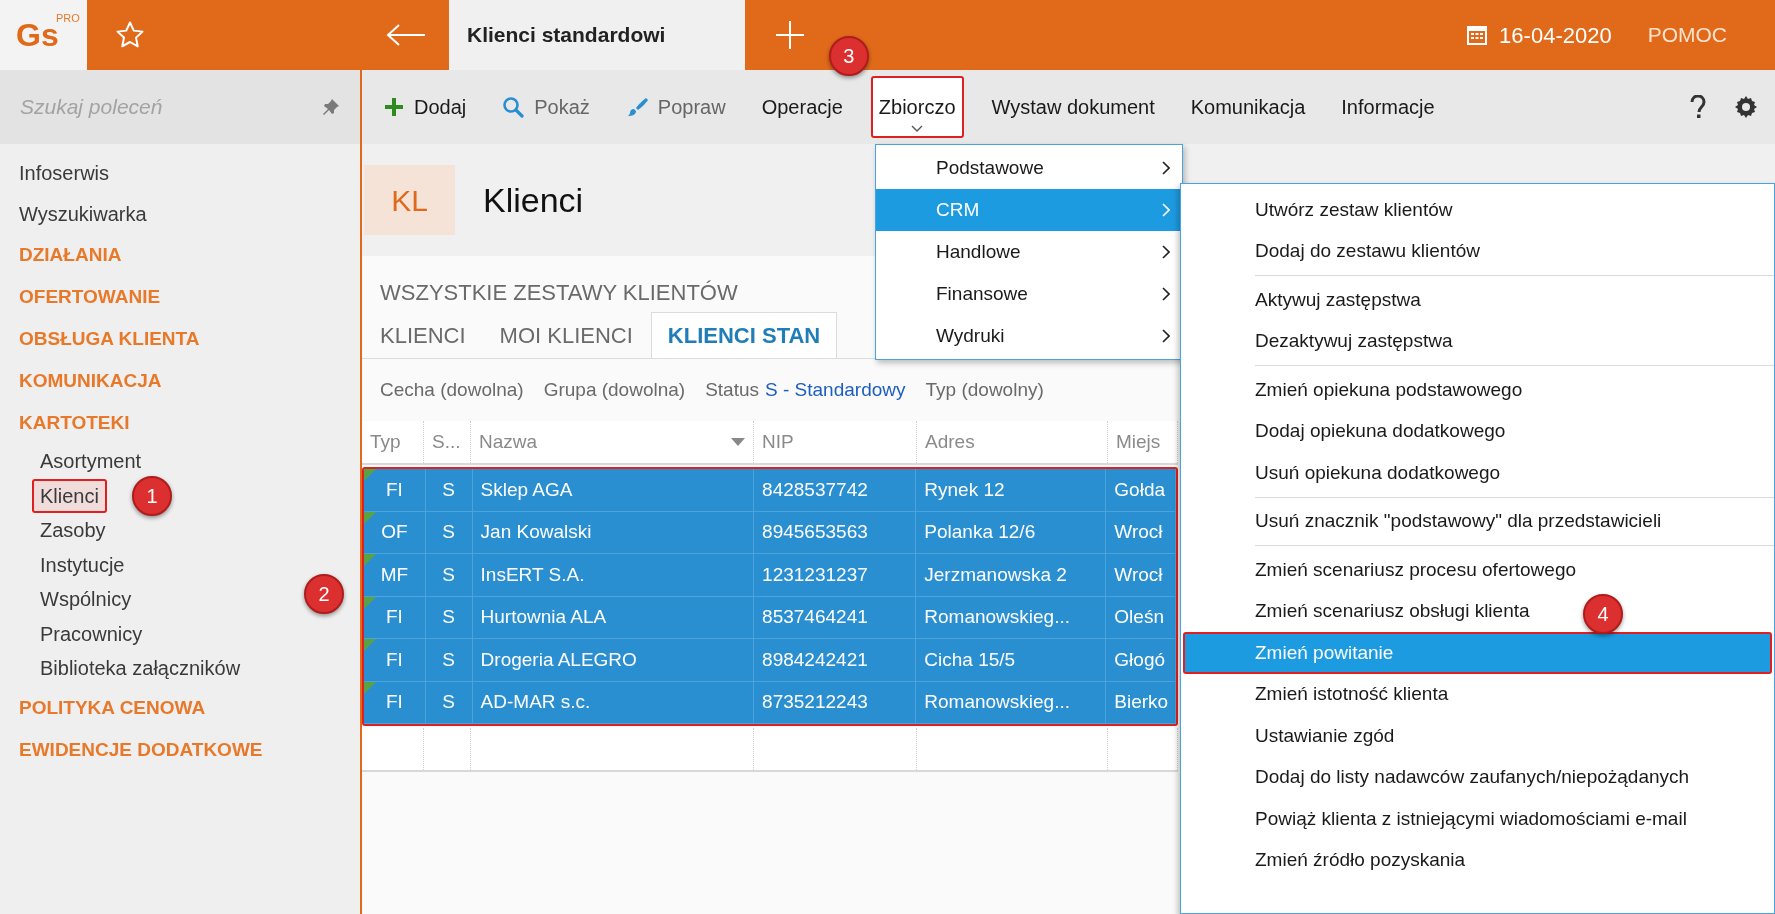 This screenshot has width=1775, height=914. What do you see at coordinates (1141, 490) in the screenshot?
I see `table-cell: Gołda` at bounding box center [1141, 490].